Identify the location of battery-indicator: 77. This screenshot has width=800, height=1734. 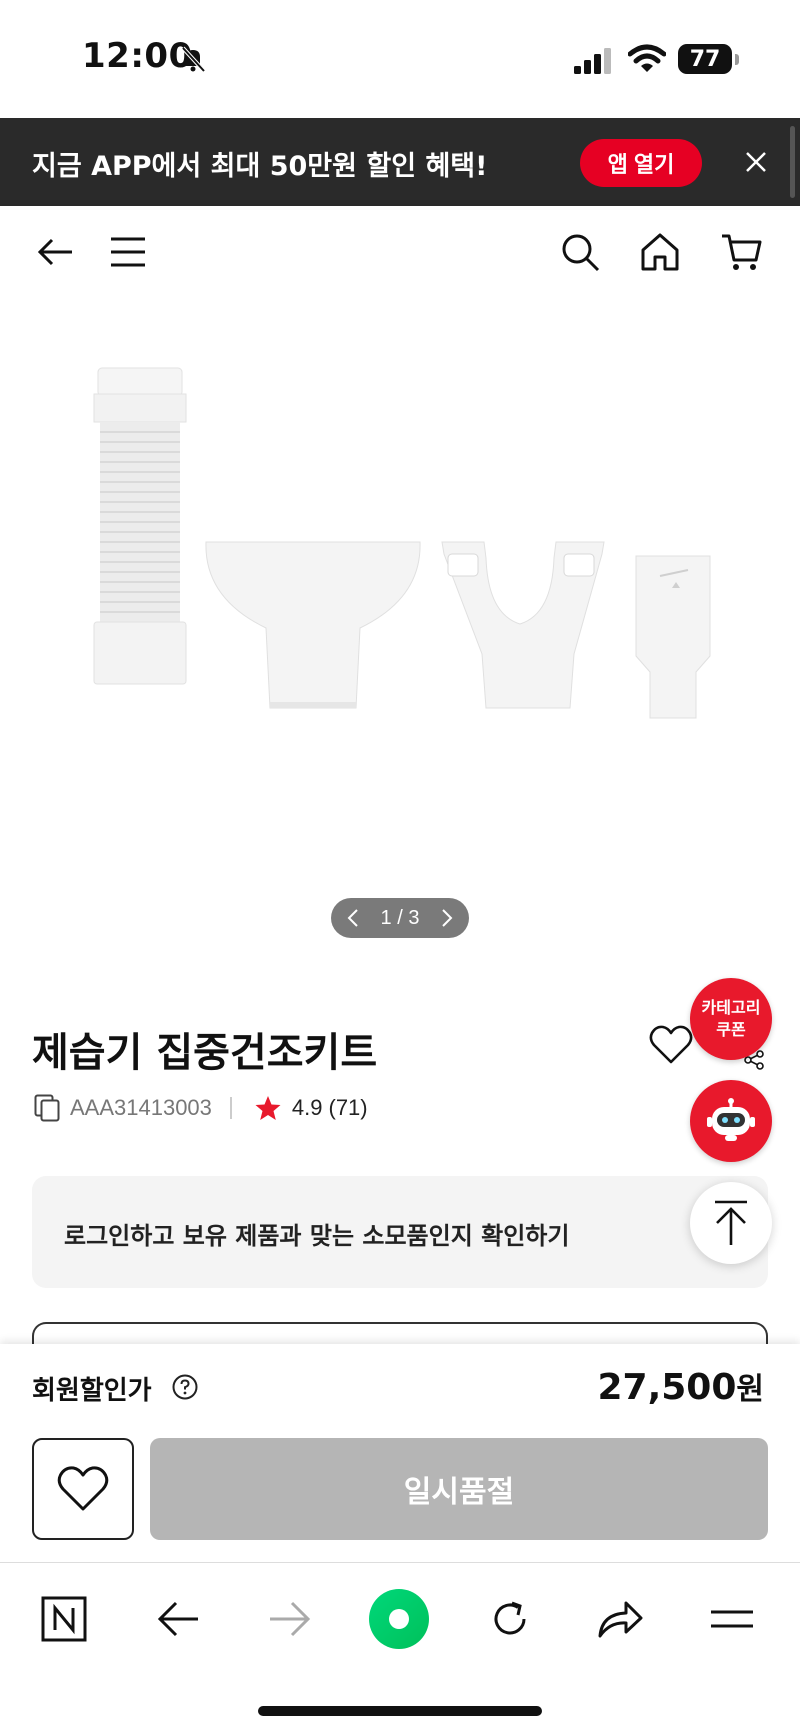
(705, 59).